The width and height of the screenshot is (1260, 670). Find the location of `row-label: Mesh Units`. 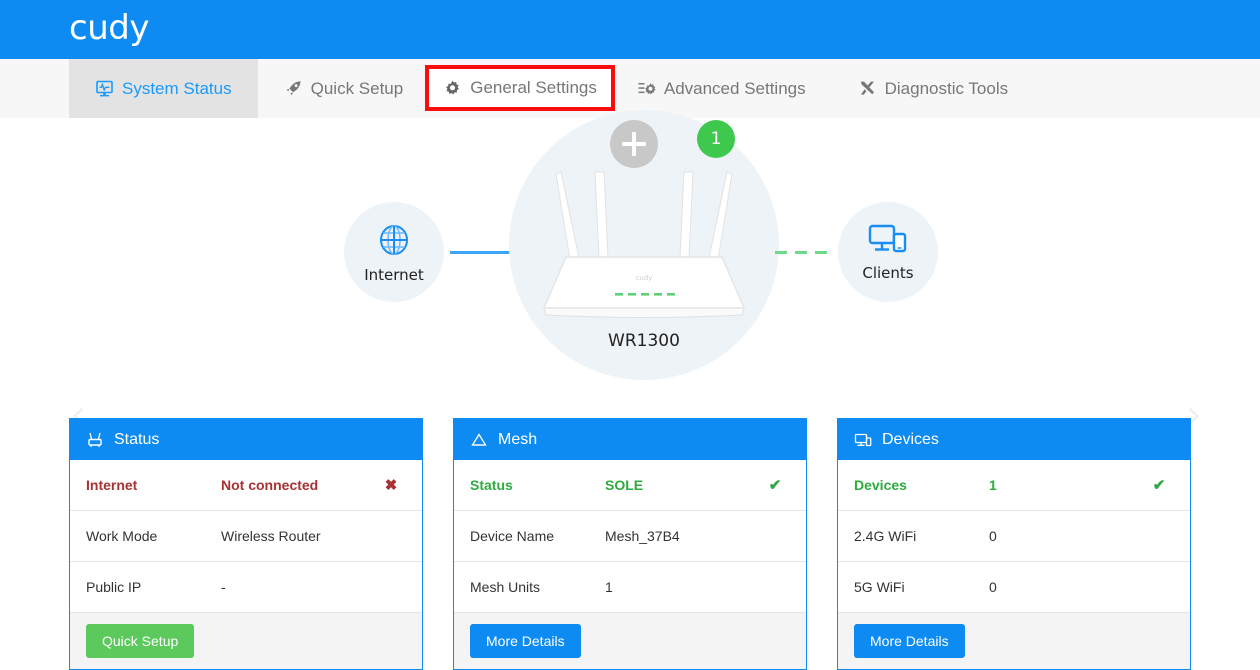

row-label: Mesh Units is located at coordinates (505, 587).